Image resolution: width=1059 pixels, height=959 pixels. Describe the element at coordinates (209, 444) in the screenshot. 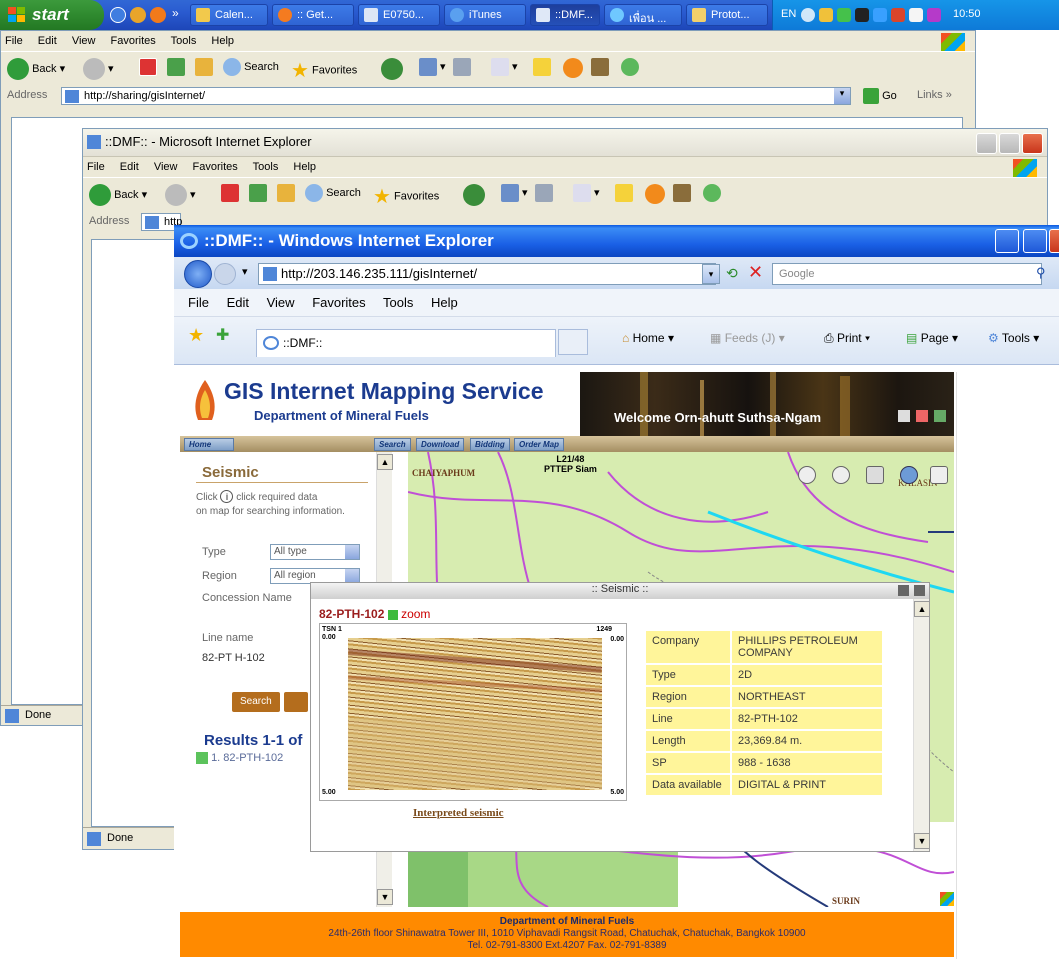

I see `nav-home: Home` at that location.